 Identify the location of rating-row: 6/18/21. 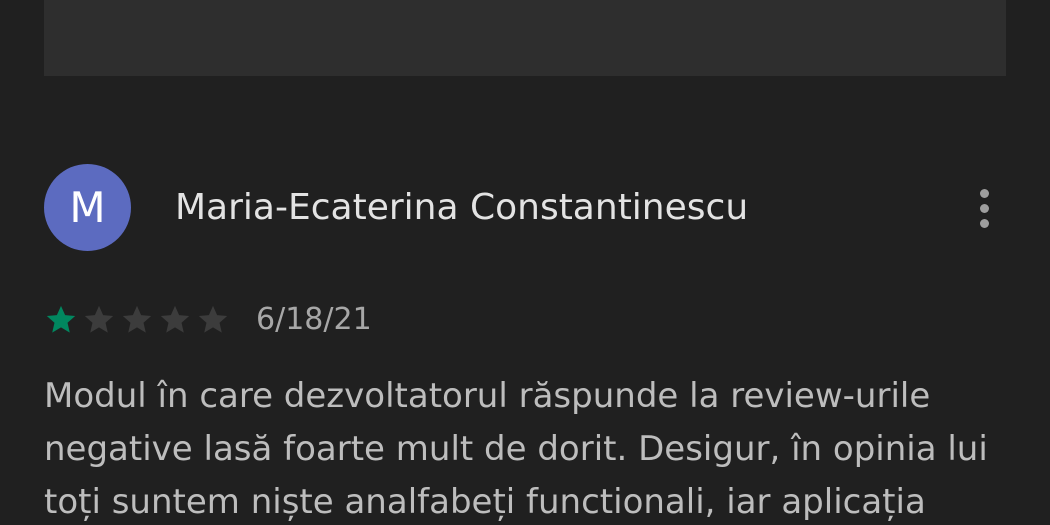
(208, 320).